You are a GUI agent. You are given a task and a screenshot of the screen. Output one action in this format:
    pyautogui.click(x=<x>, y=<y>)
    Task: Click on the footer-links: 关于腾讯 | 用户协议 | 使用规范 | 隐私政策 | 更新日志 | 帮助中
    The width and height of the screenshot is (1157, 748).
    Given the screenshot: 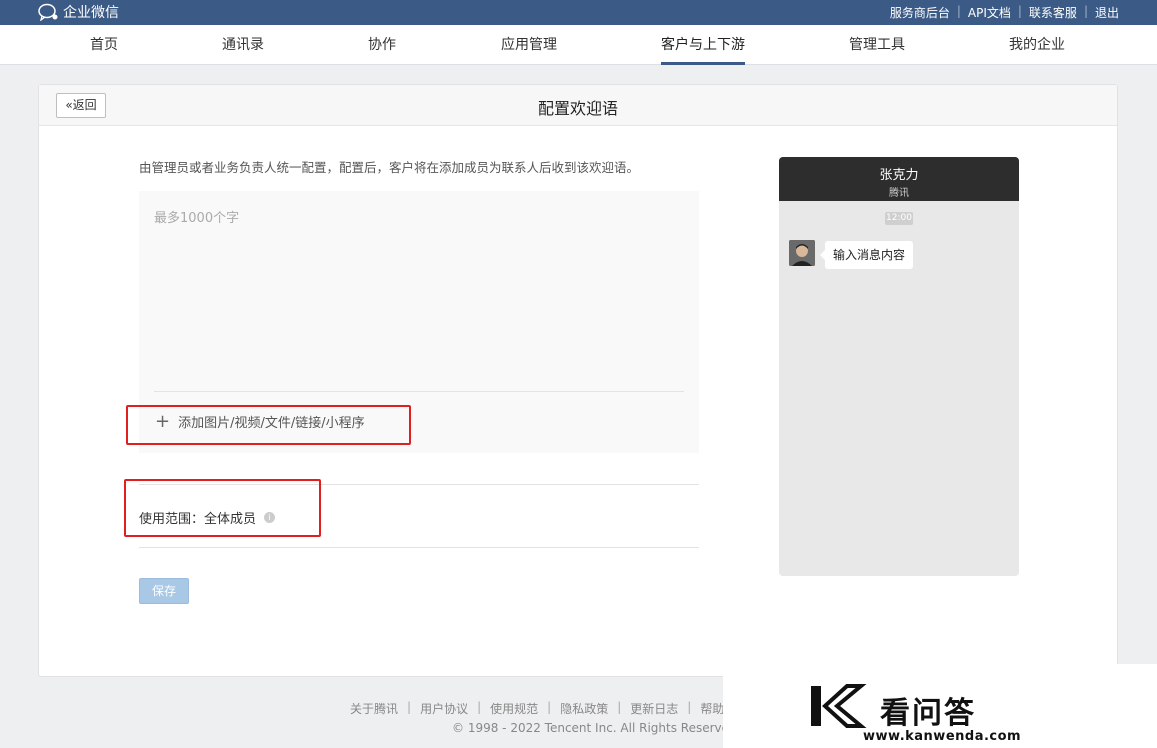 What is the action you would take?
    pyautogui.click(x=543, y=708)
    